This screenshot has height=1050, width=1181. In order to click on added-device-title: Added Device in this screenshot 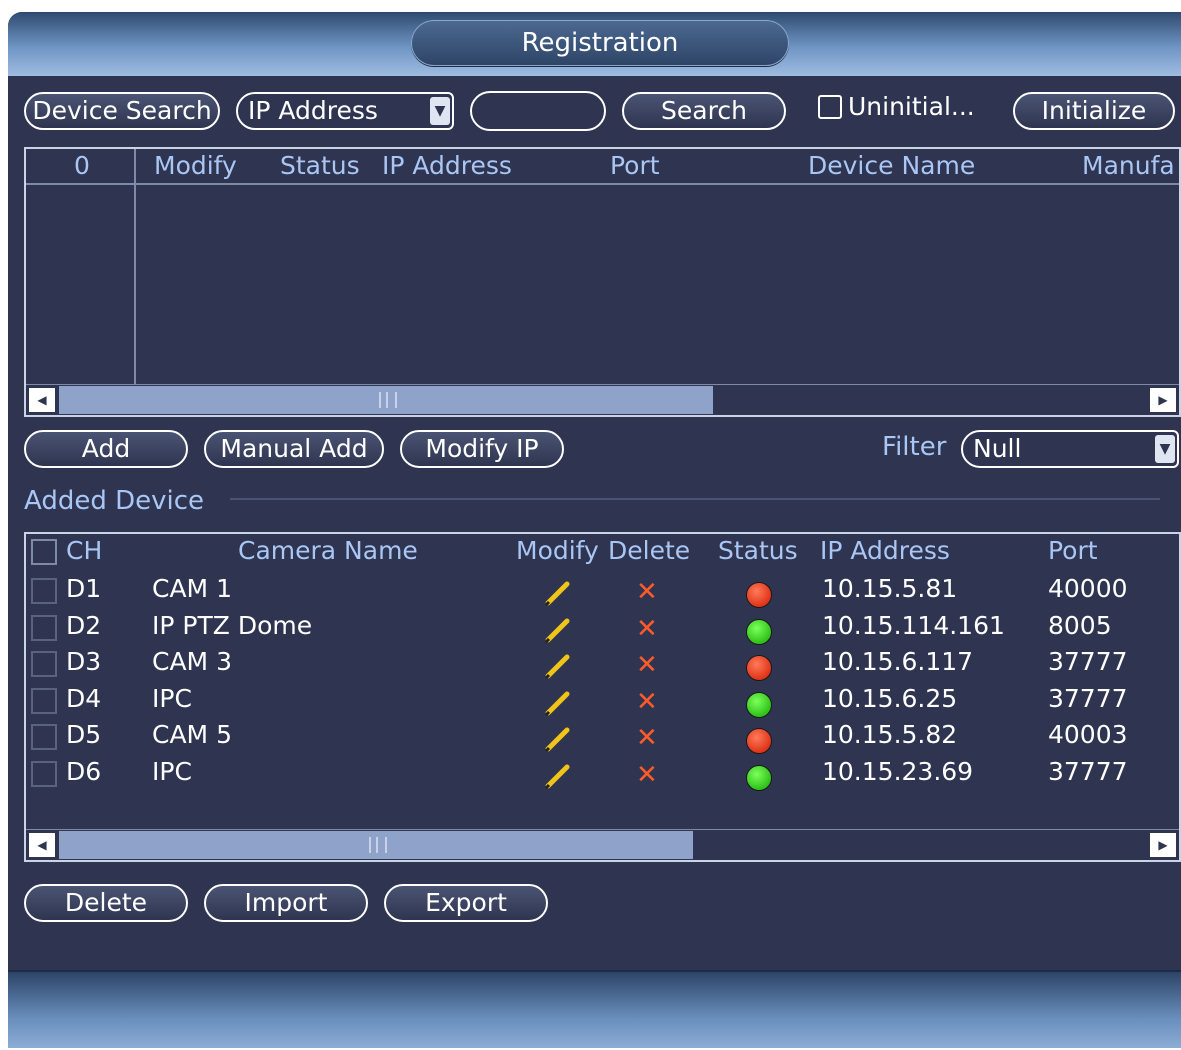, I will do `click(114, 501)`.